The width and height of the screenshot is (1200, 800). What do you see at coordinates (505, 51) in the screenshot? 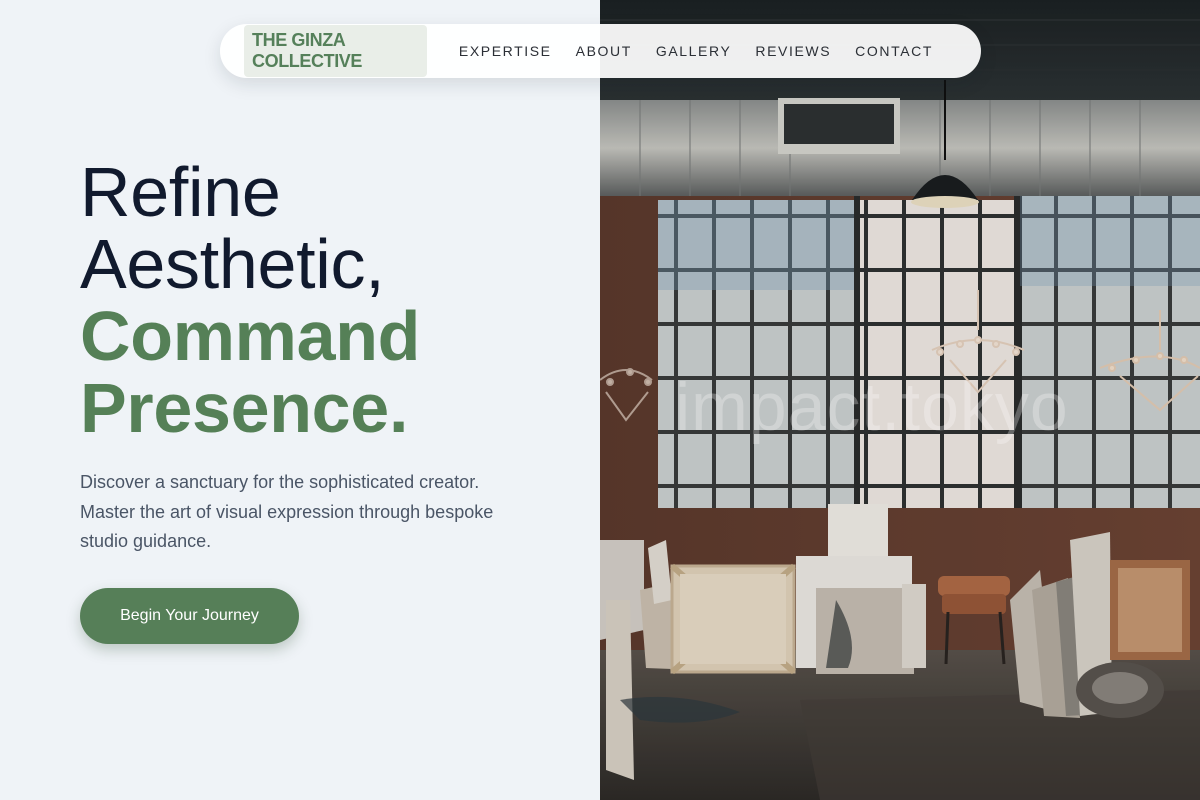
I see `nav-link-expertise: EXPERTISE` at bounding box center [505, 51].